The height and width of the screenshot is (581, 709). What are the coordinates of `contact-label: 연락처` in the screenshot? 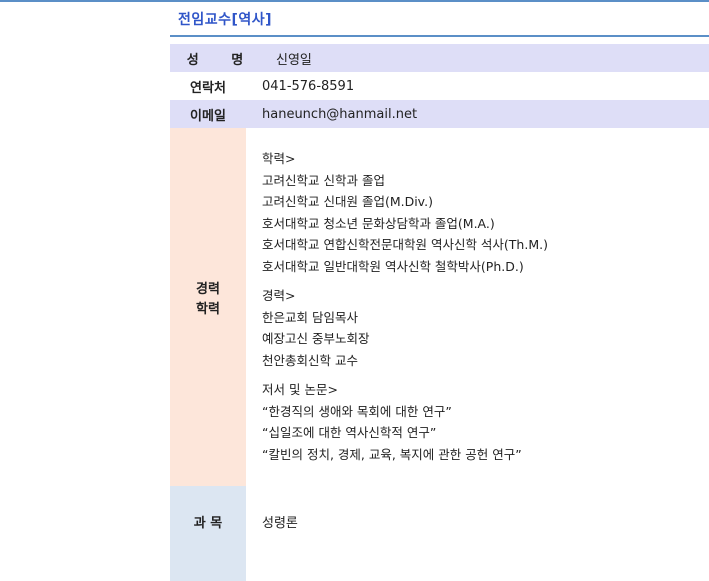 It's located at (208, 86).